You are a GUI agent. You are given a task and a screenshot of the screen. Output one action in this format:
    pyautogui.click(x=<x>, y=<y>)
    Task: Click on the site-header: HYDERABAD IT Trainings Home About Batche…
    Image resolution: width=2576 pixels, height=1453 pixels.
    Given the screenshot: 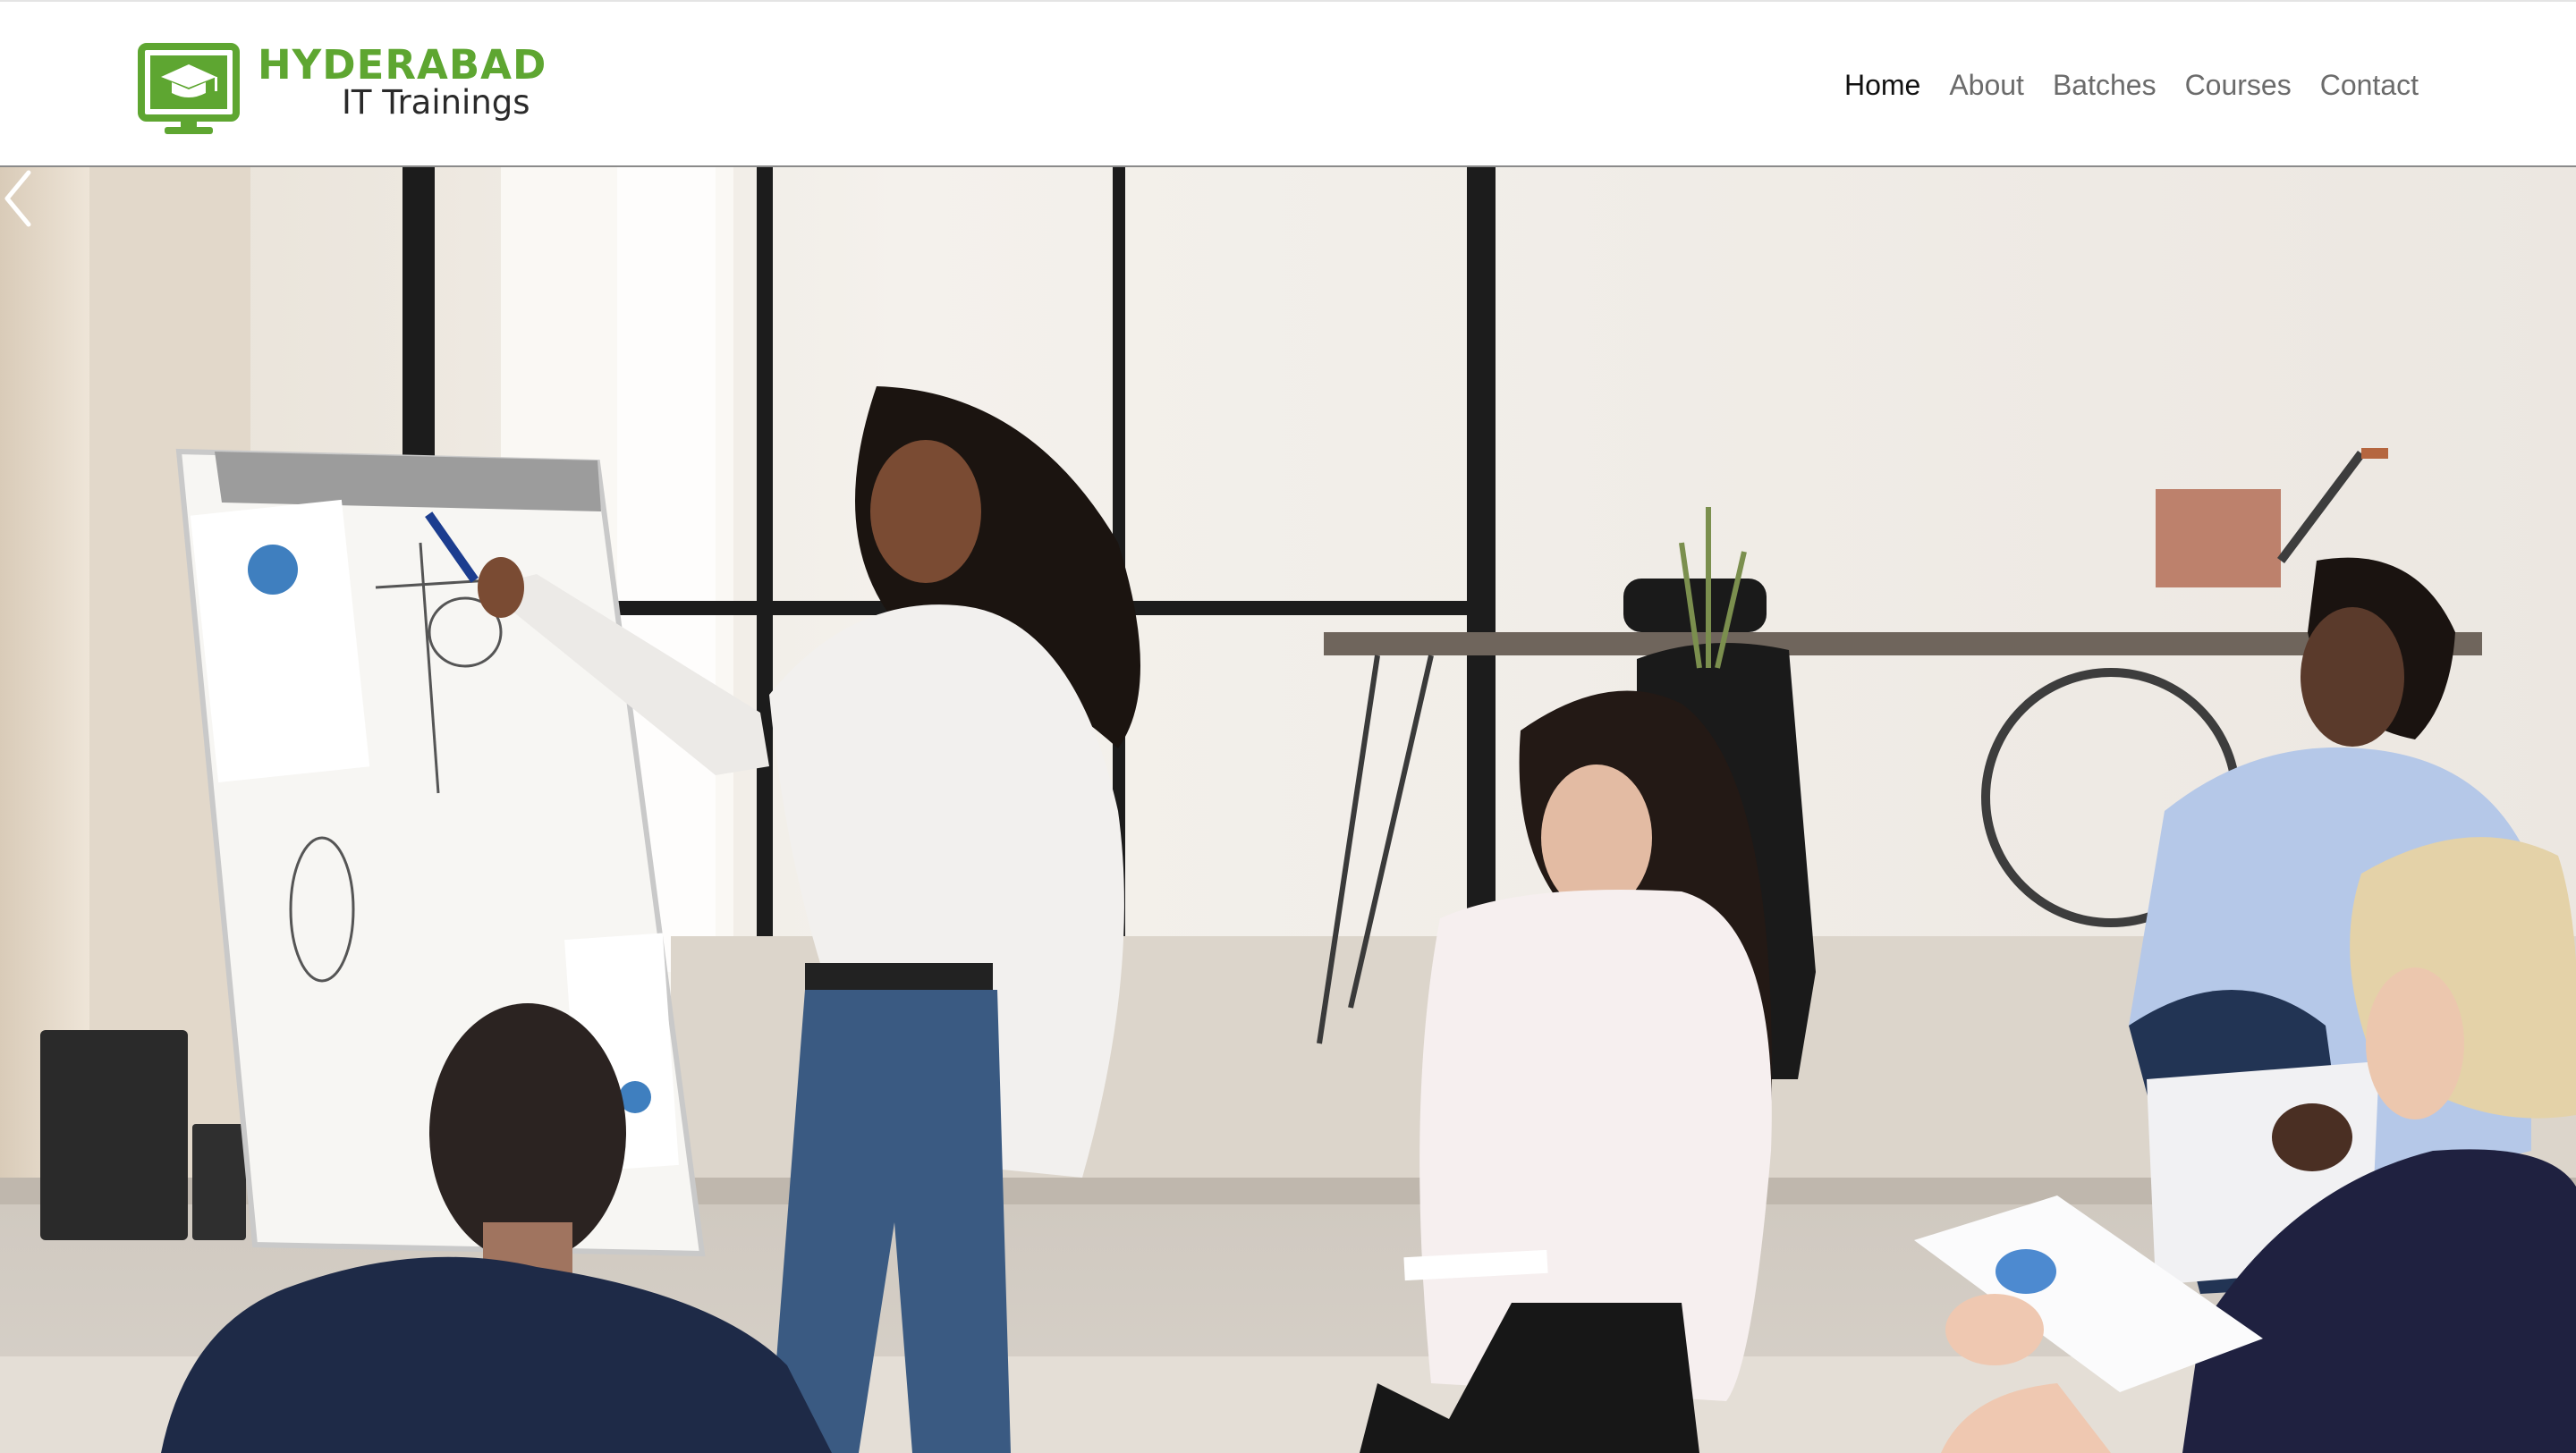 What is the action you would take?
    pyautogui.click(x=1288, y=83)
    